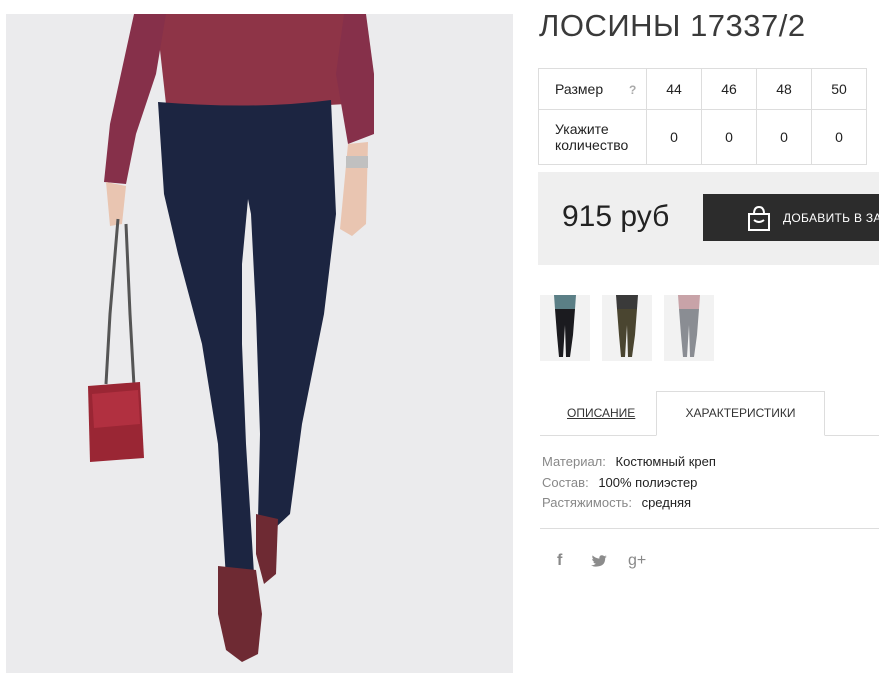  I want to click on quantity-input-48: 0, so click(784, 137).